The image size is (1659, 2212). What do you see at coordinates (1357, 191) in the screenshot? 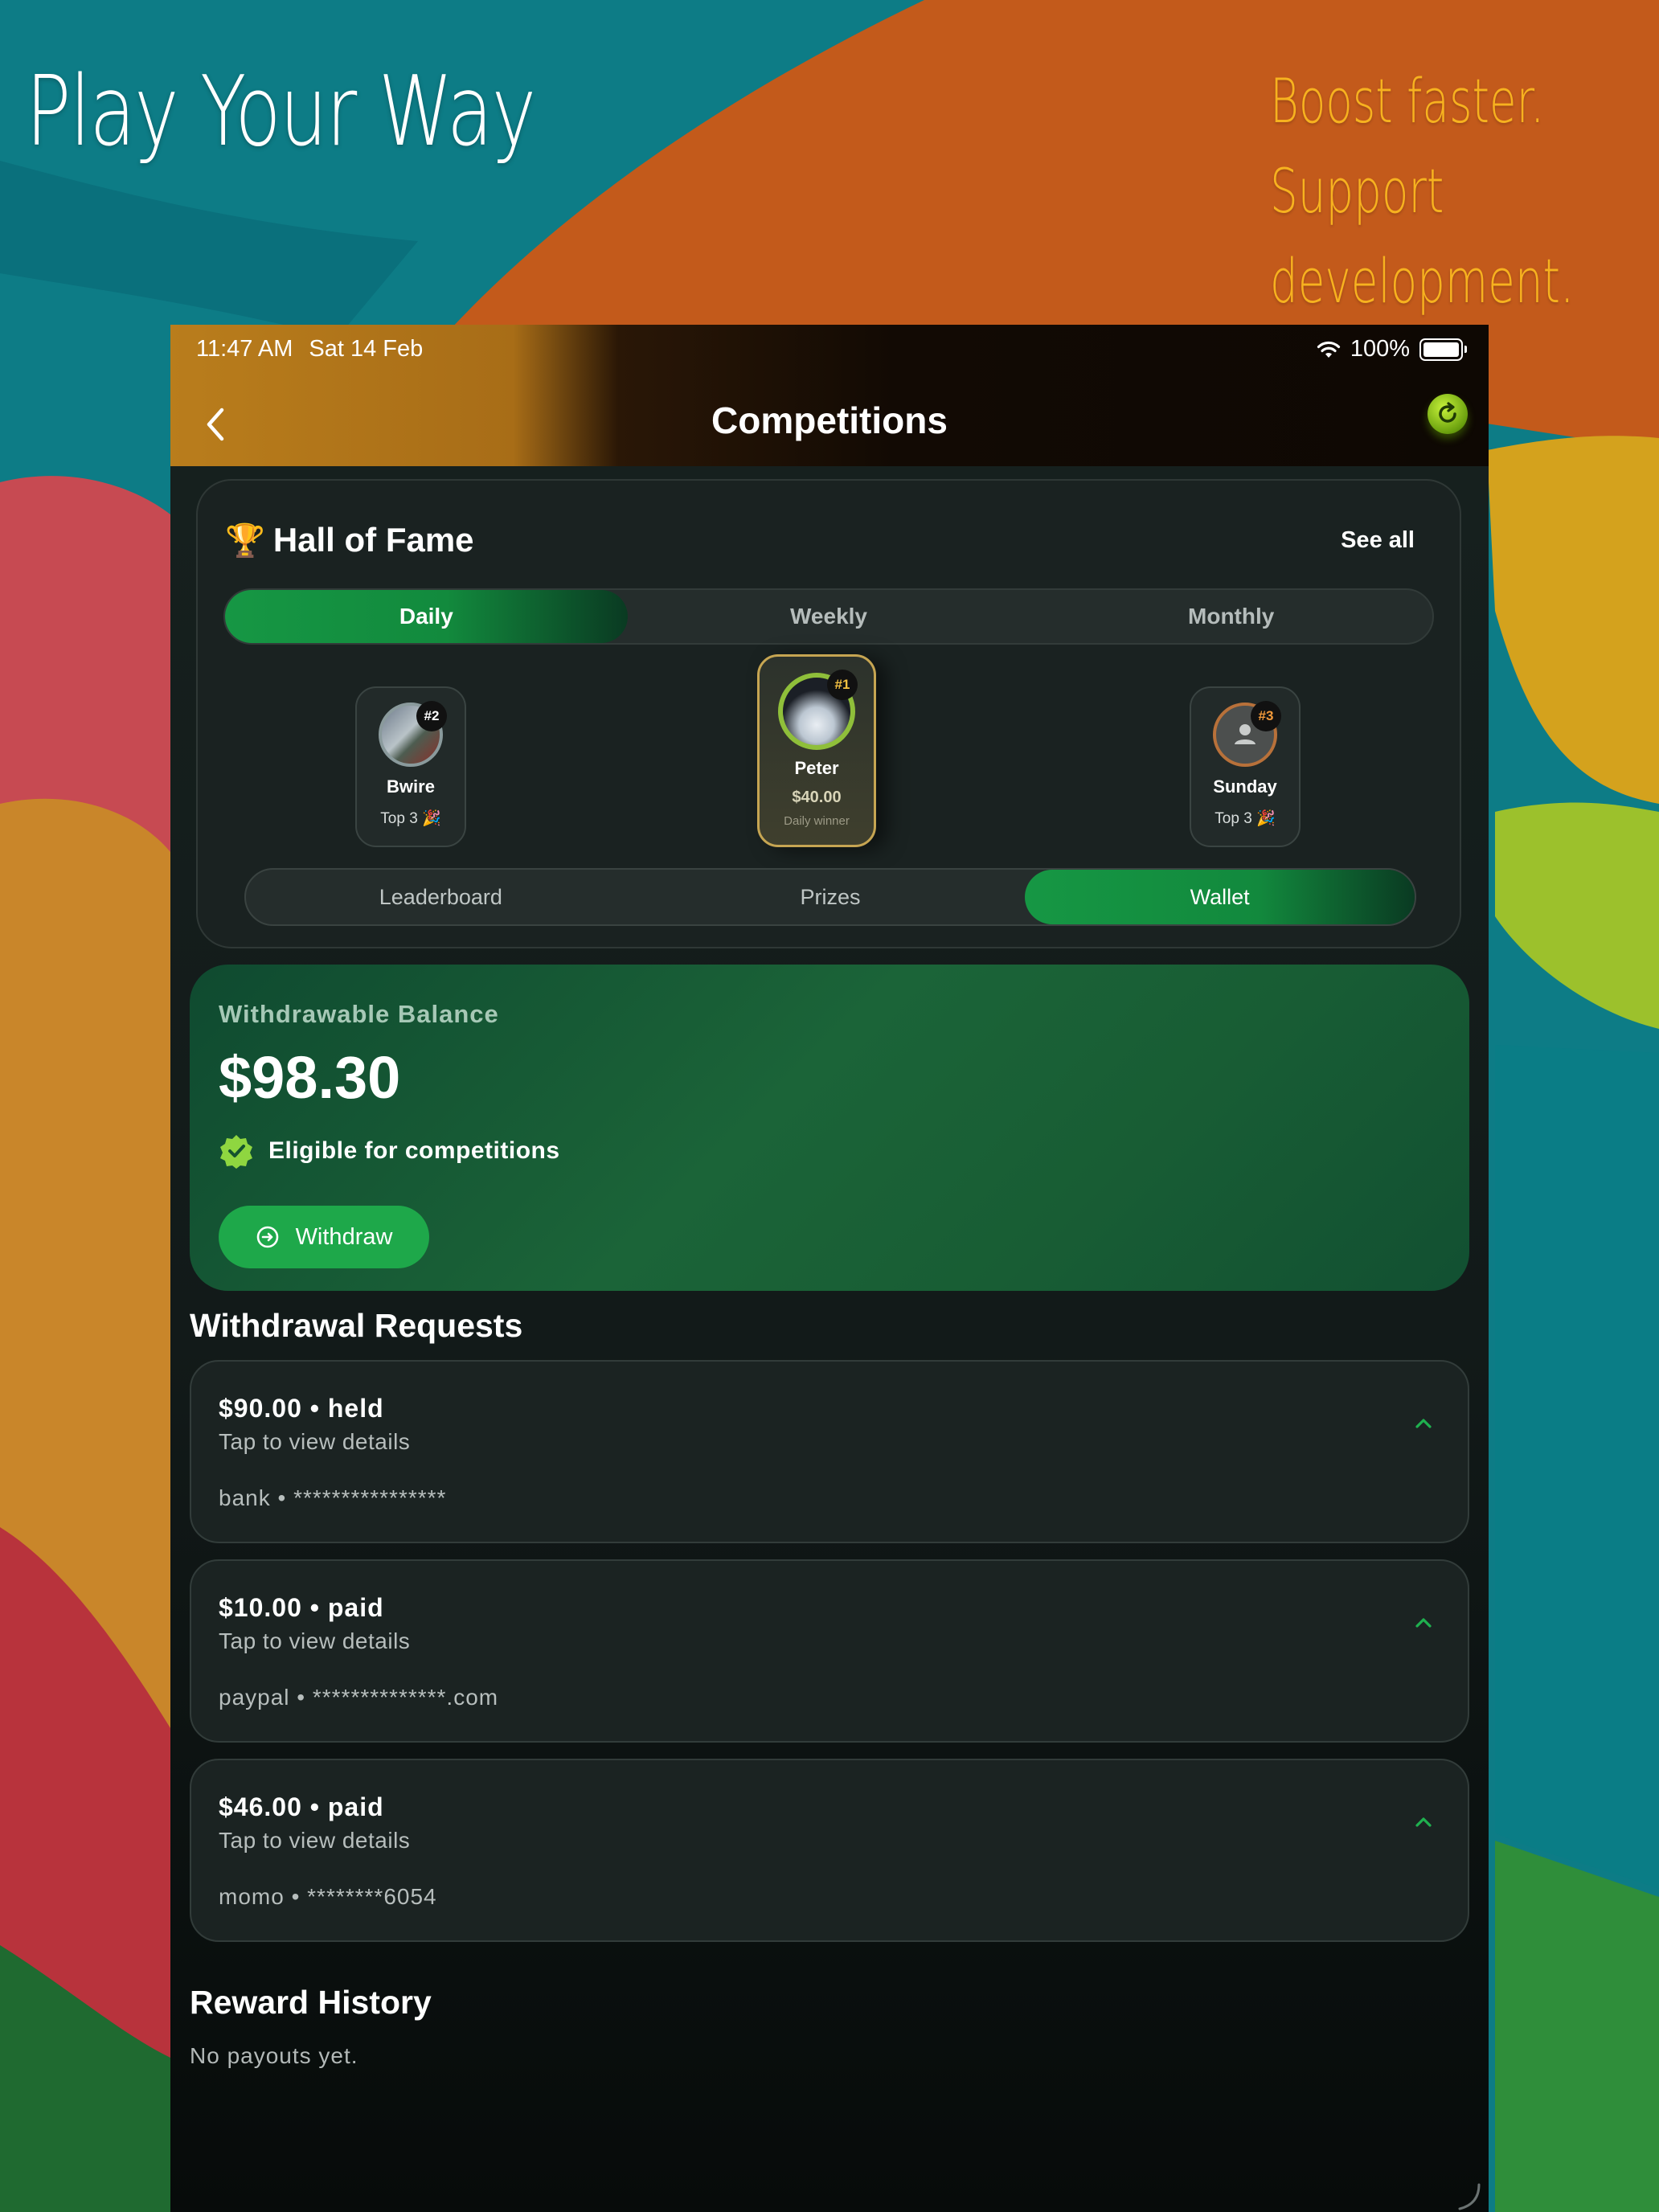
I see `promo-tagline-line: Support` at bounding box center [1357, 191].